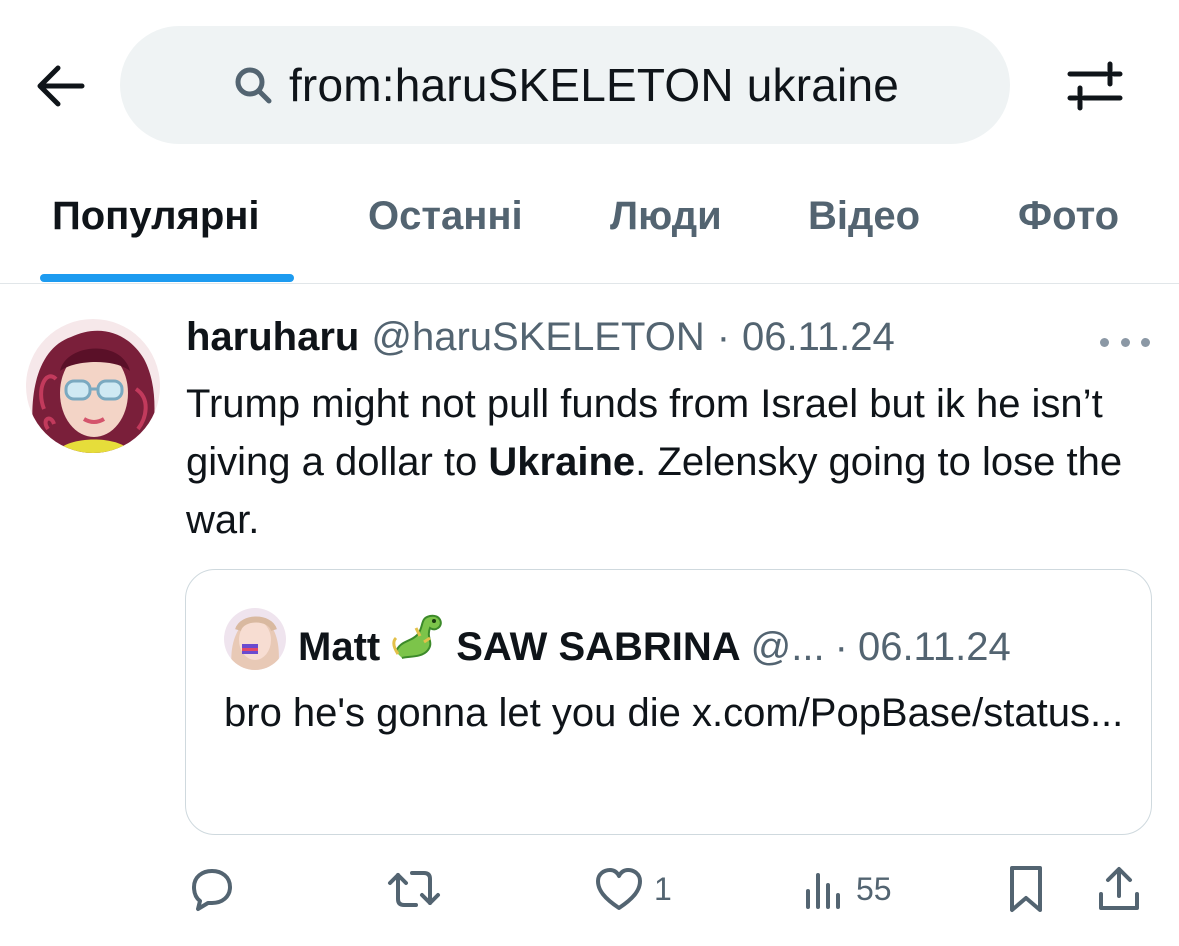  I want to click on avatar-illustration, so click(93, 386).